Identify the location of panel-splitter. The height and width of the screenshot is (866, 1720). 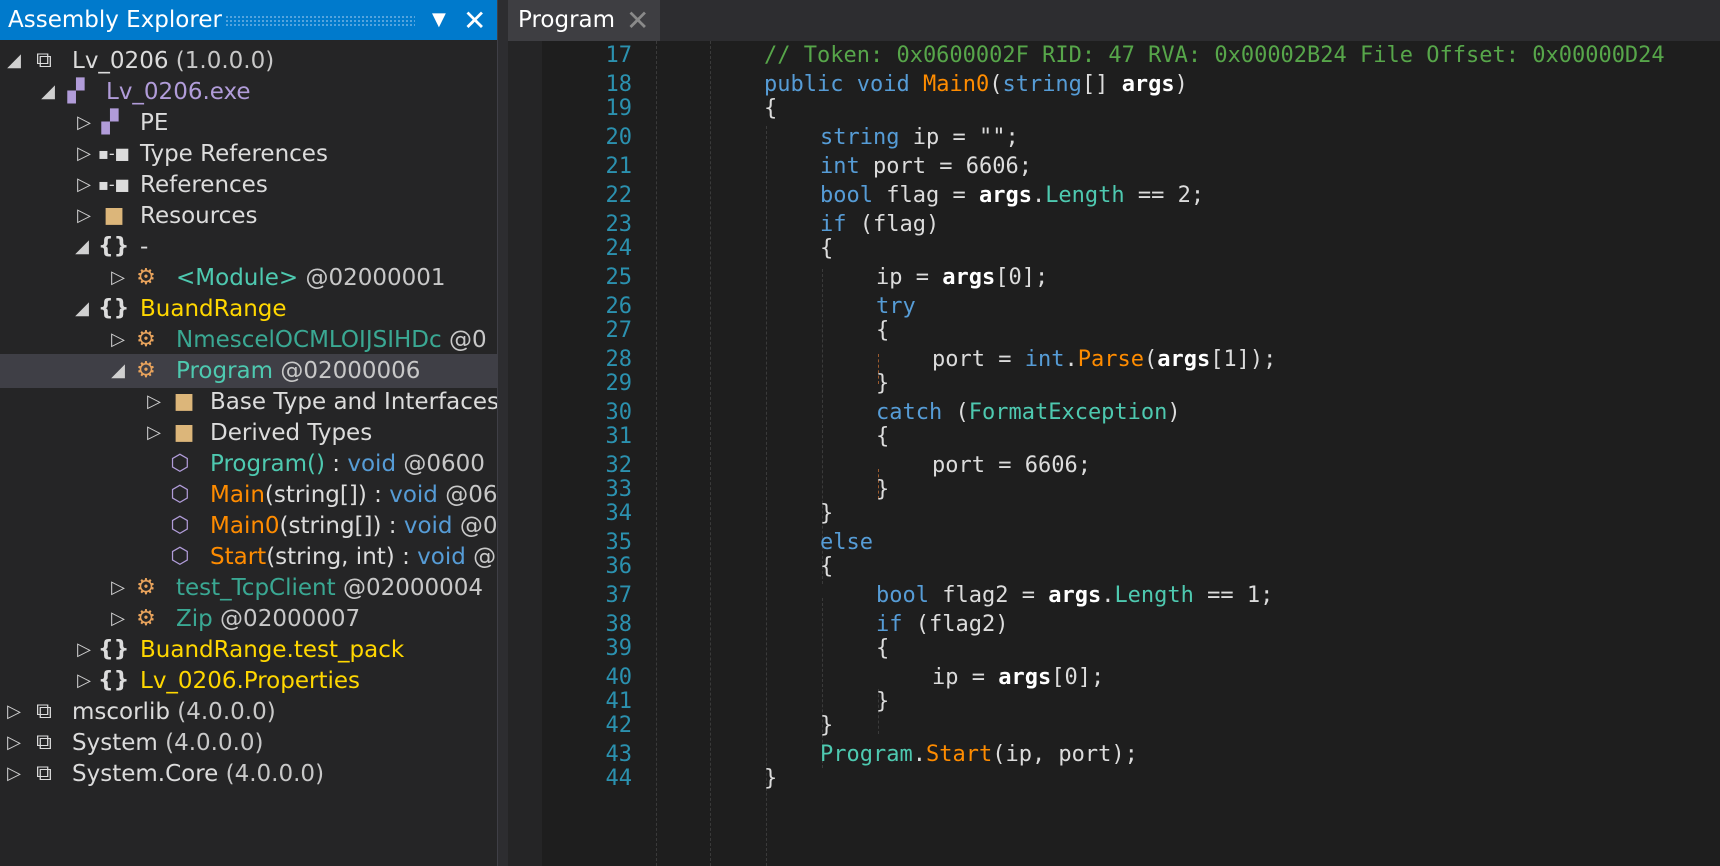
(502, 433).